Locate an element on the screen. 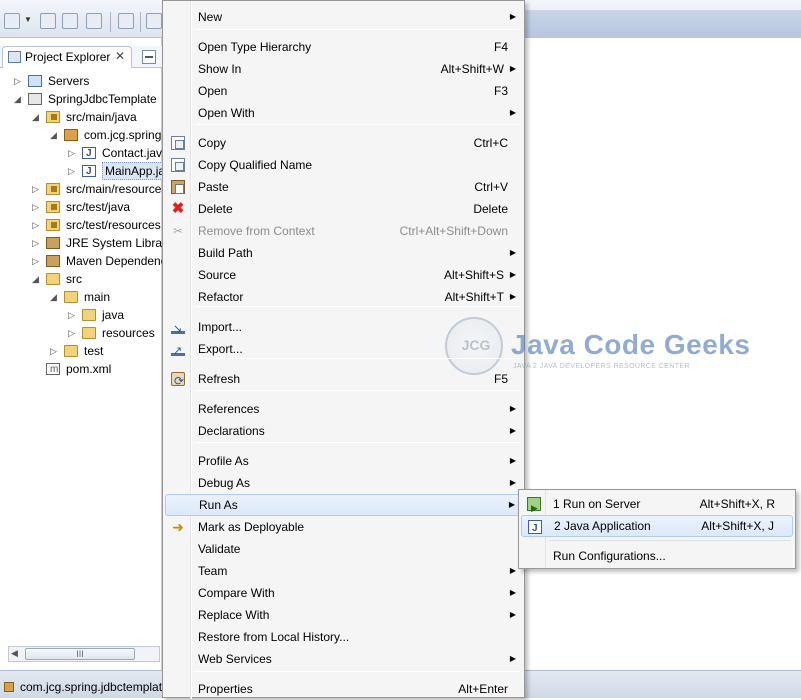 This screenshot has width=801, height=700. menu-item-properties: Properties Alt+Enter is located at coordinates (343, 689).